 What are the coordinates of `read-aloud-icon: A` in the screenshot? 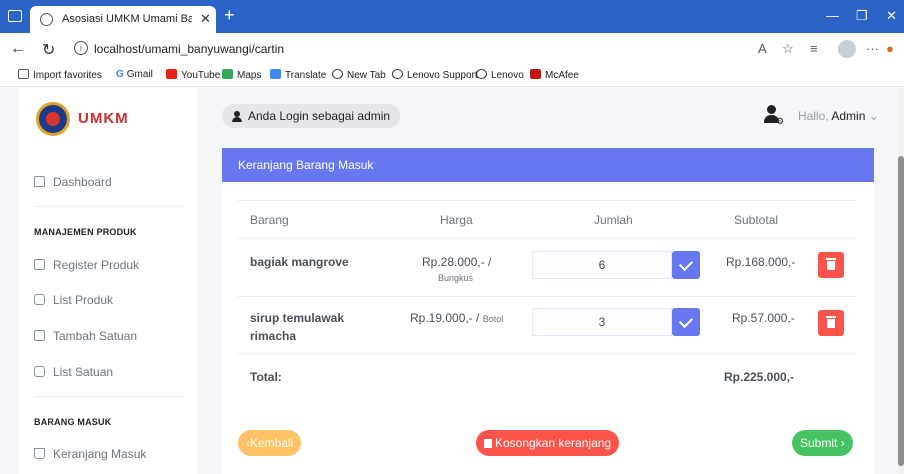 It's located at (762, 48).